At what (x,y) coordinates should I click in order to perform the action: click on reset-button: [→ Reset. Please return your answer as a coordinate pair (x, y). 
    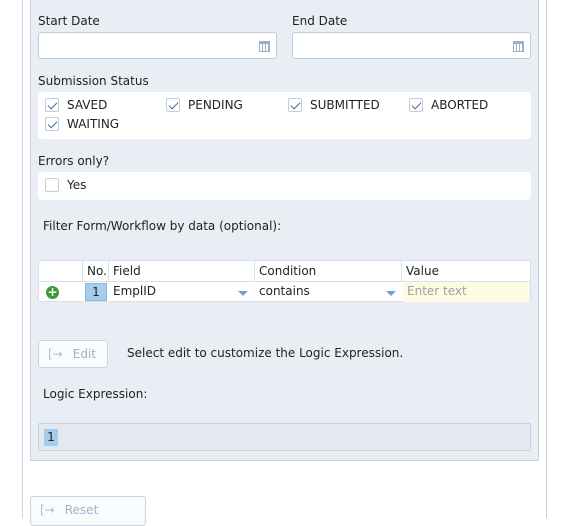
    Looking at the image, I should click on (88, 511).